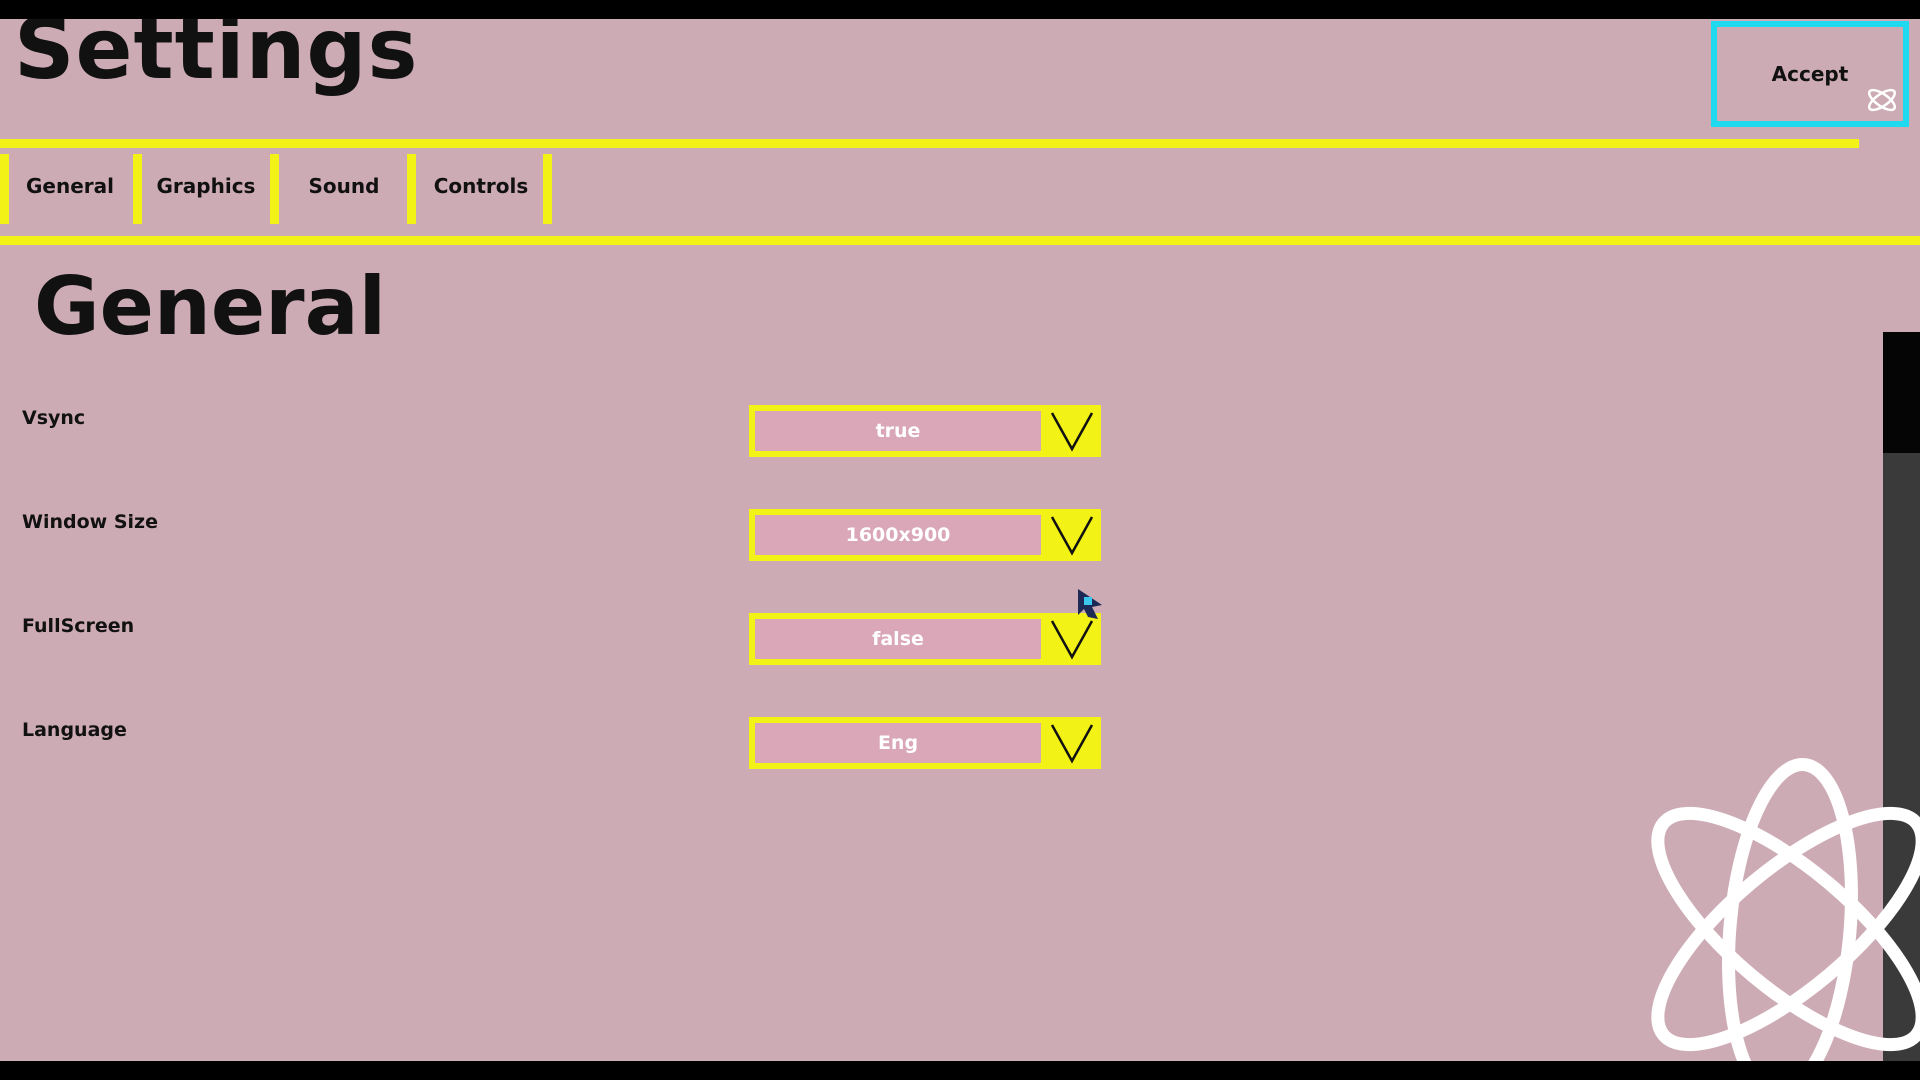 Image resolution: width=1920 pixels, height=1080 pixels. Describe the element at coordinates (206, 186) in the screenshot. I see `tab-graphics: Graphics` at that location.